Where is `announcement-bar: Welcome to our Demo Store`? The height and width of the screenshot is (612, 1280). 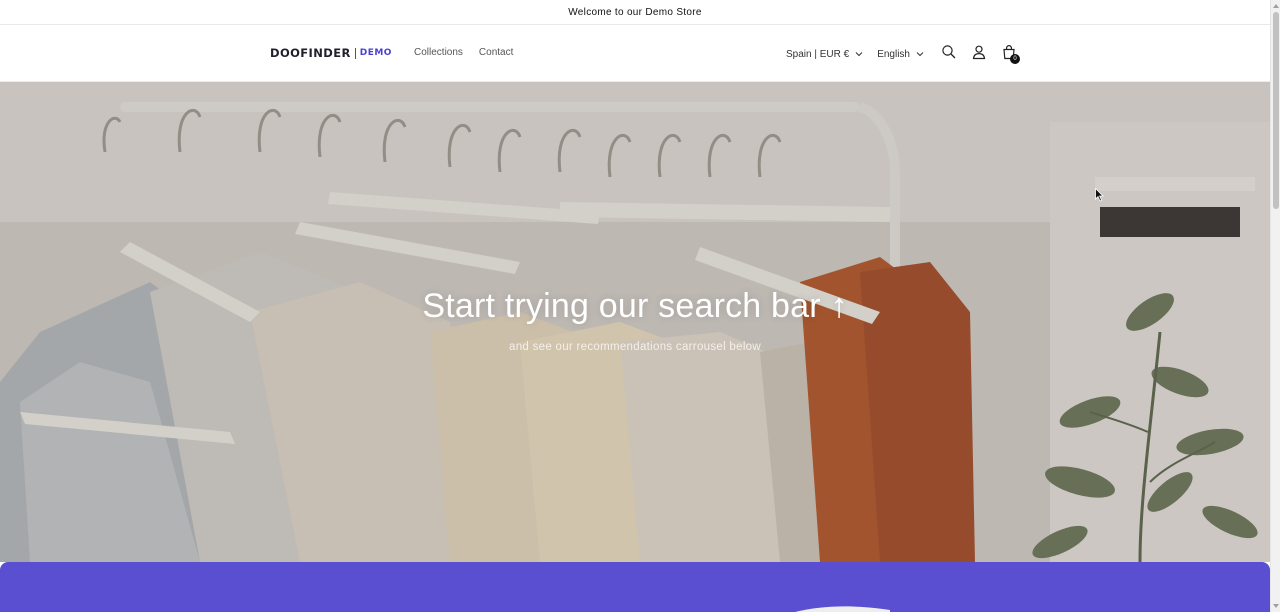 announcement-bar: Welcome to our Demo Store is located at coordinates (635, 12).